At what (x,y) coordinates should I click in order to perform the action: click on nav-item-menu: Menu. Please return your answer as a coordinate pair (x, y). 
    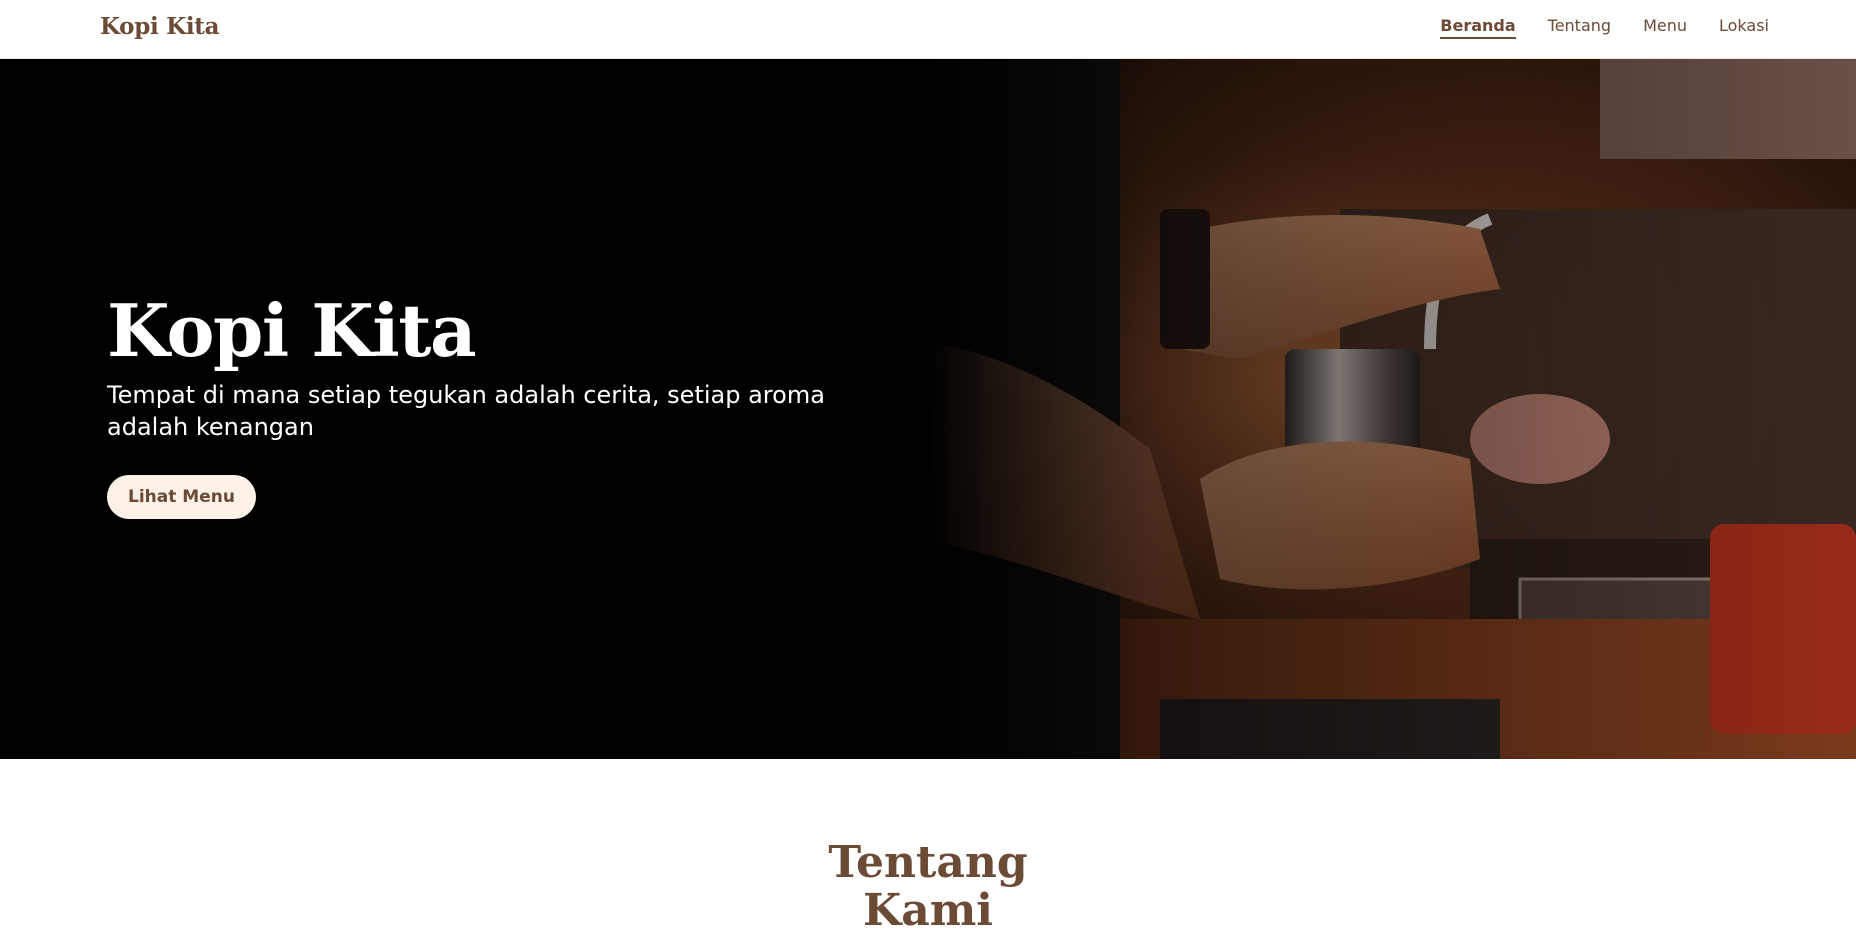
    Looking at the image, I should click on (1665, 25).